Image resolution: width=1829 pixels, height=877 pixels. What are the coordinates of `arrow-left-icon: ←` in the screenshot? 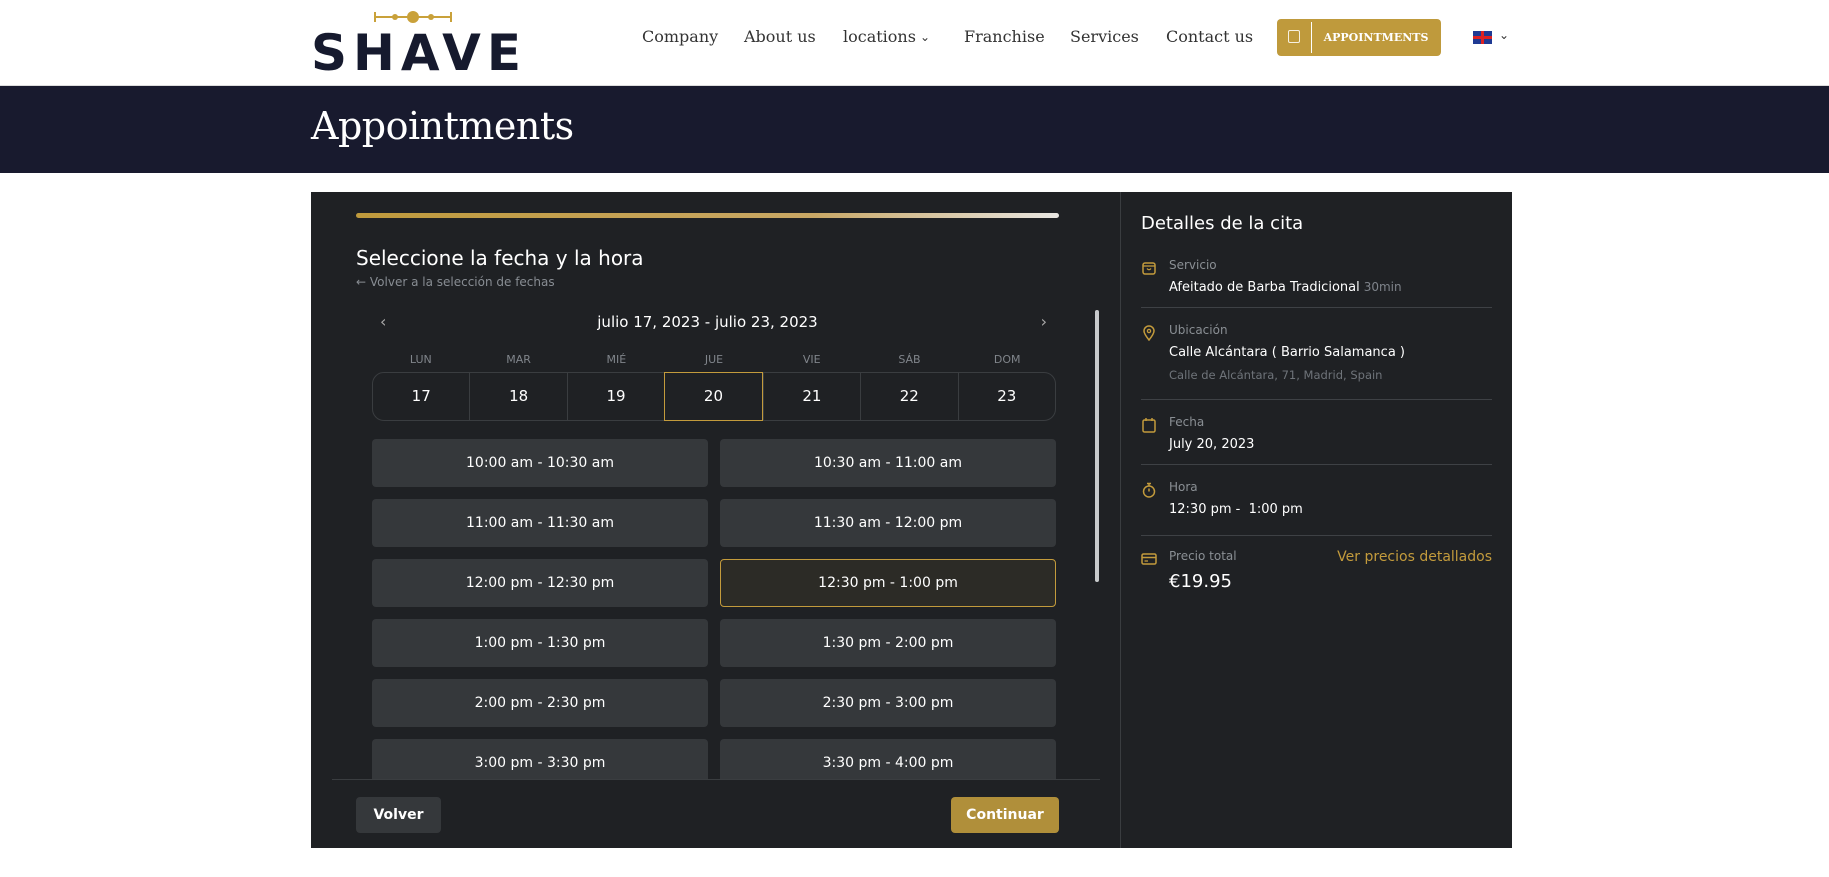 It's located at (361, 282).